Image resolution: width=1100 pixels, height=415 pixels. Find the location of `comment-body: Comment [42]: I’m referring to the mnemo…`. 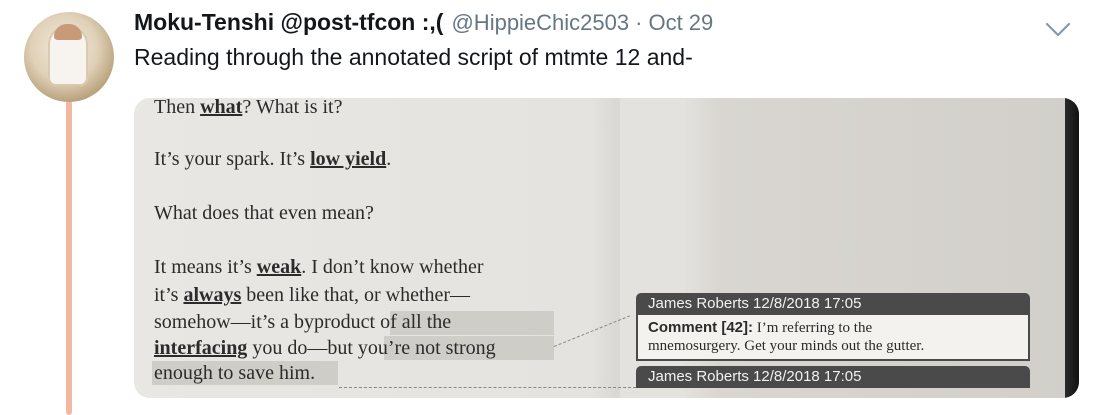

comment-body: Comment [42]: I’m referring to the mnemo… is located at coordinates (833, 338).